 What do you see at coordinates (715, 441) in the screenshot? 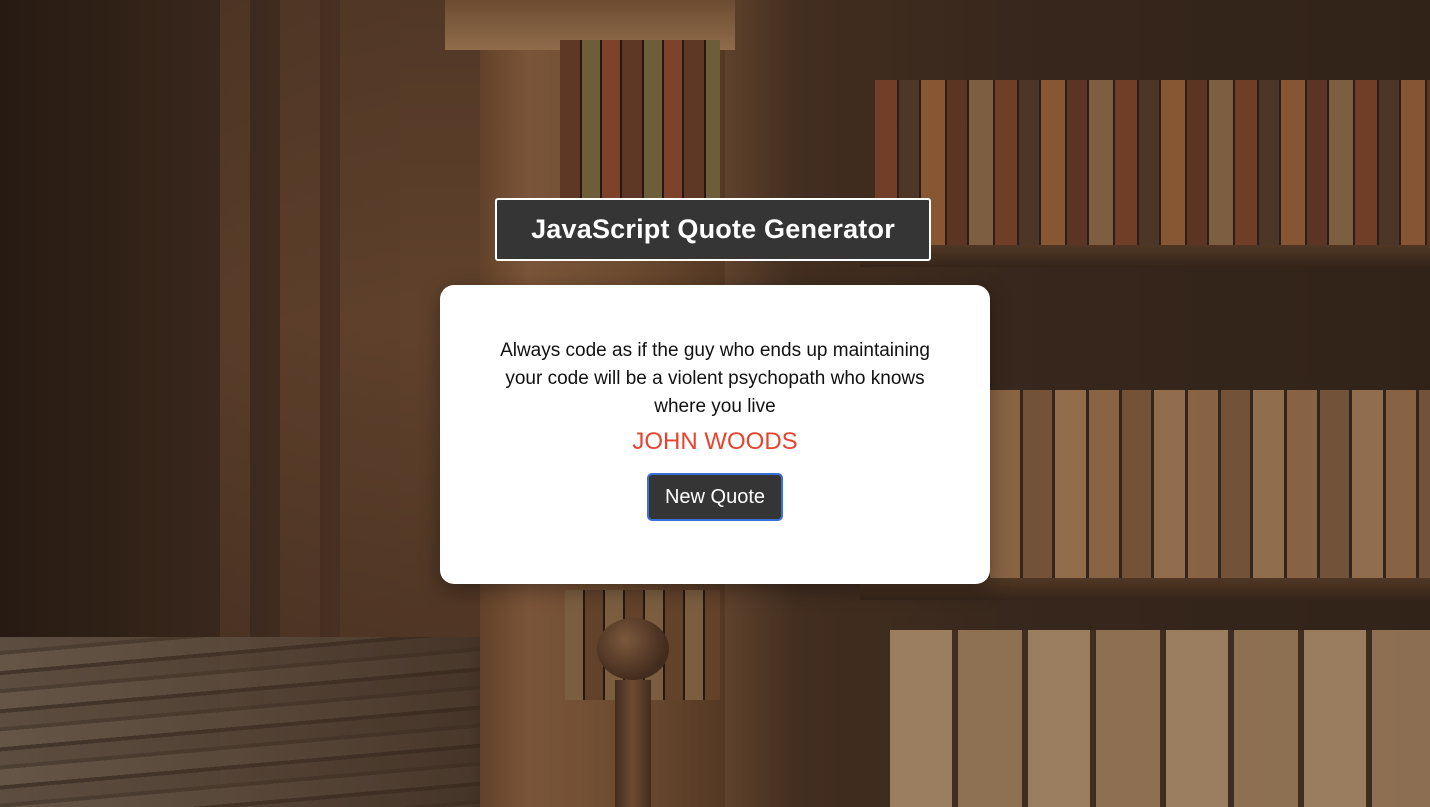
I see `quote-author: JOHN WOODS` at bounding box center [715, 441].